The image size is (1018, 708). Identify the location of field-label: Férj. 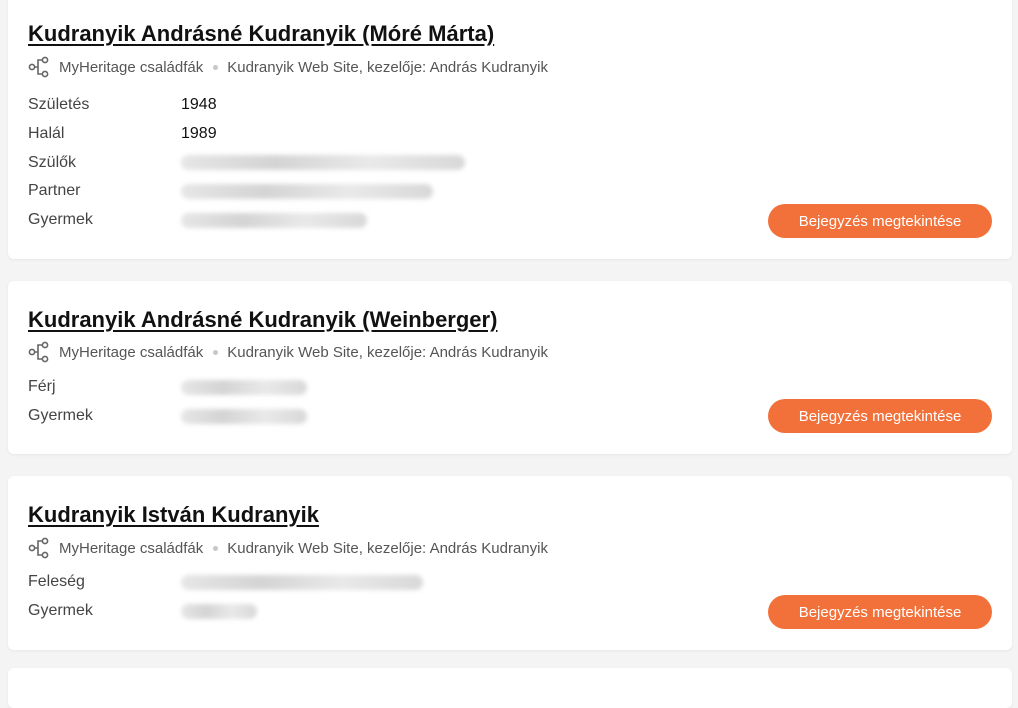
(42, 387).